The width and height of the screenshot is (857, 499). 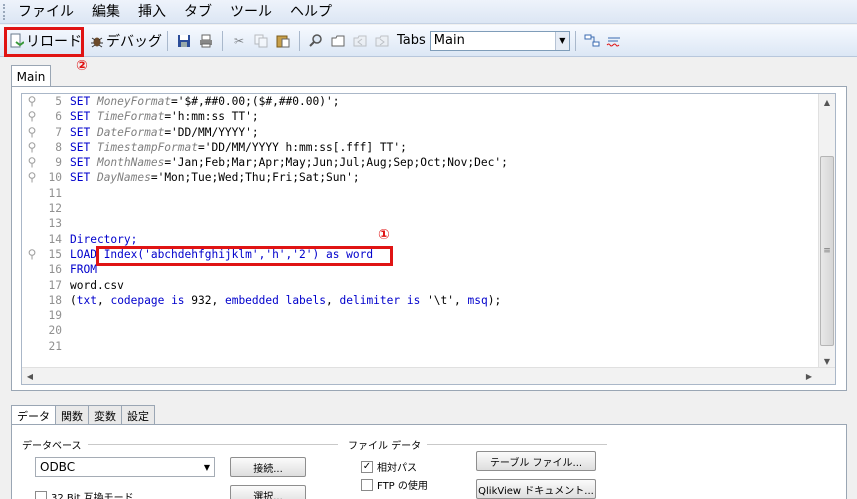 I want to click on line-number: 19, so click(x=55, y=316).